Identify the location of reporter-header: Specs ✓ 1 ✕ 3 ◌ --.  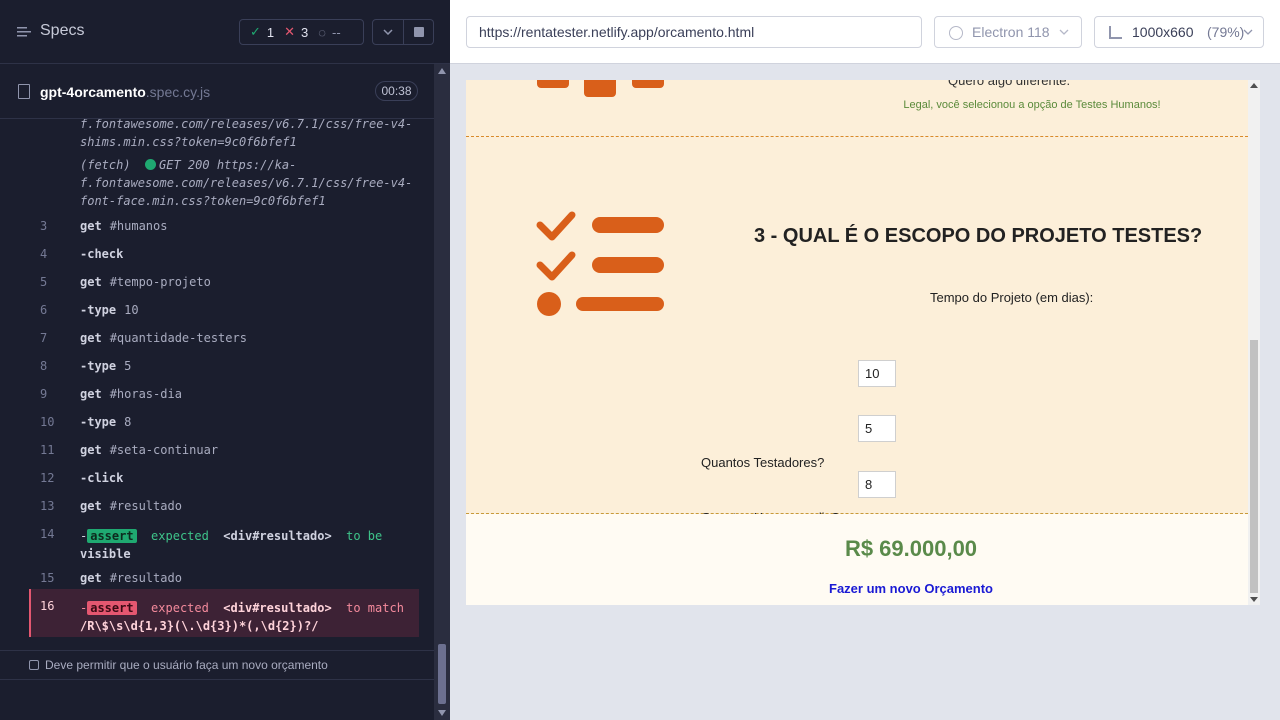
(225, 32).